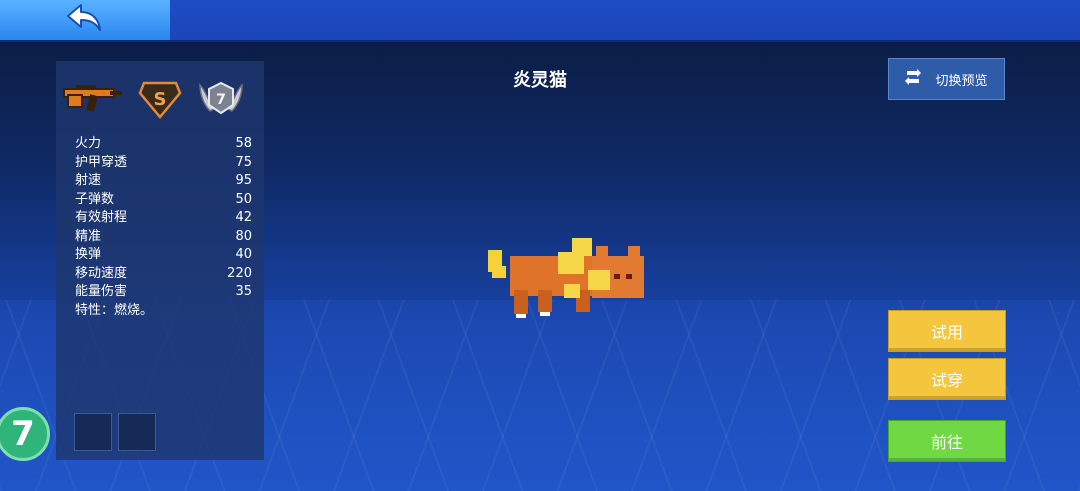 The width and height of the screenshot is (1080, 491). What do you see at coordinates (88, 254) in the screenshot?
I see `stat-label: 换弹` at bounding box center [88, 254].